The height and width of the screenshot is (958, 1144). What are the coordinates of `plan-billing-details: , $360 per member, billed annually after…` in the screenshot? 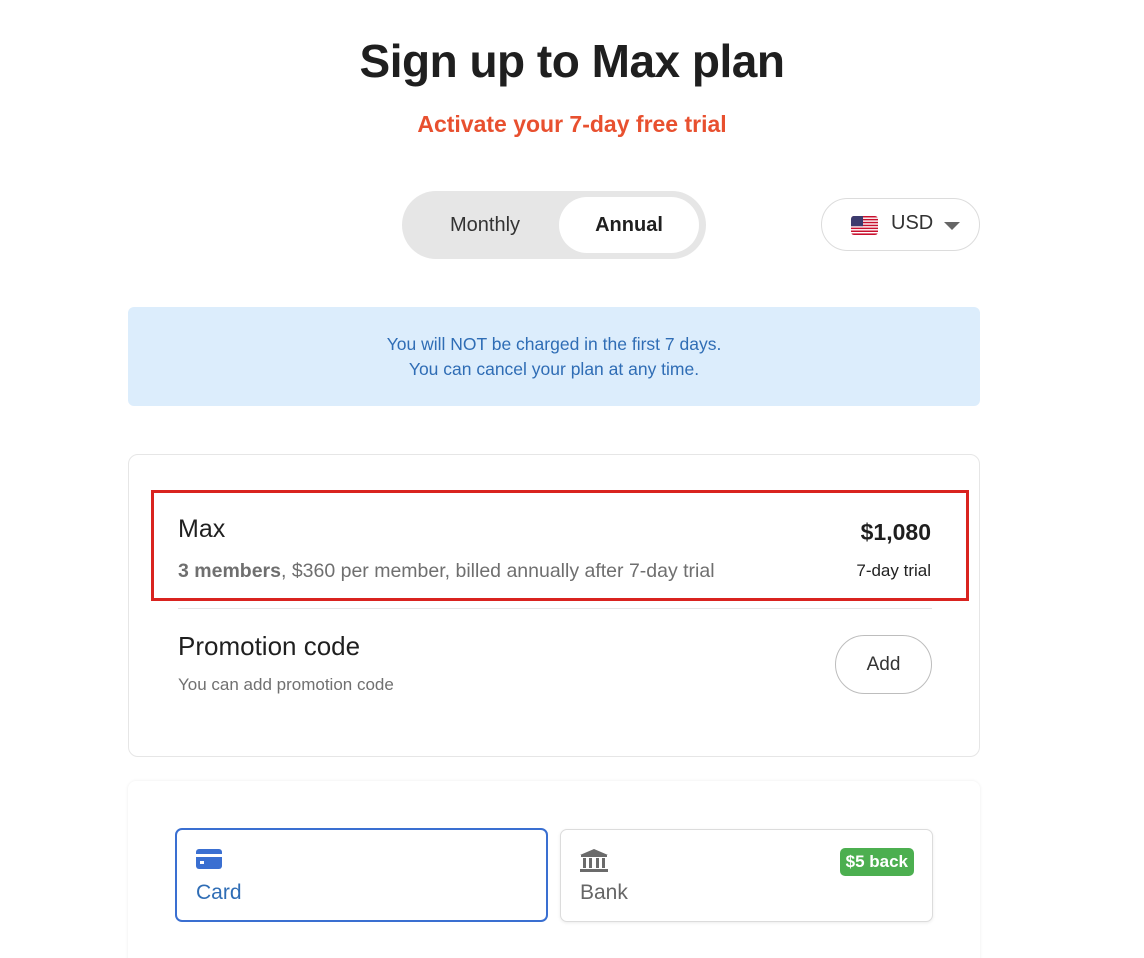 It's located at (497, 571).